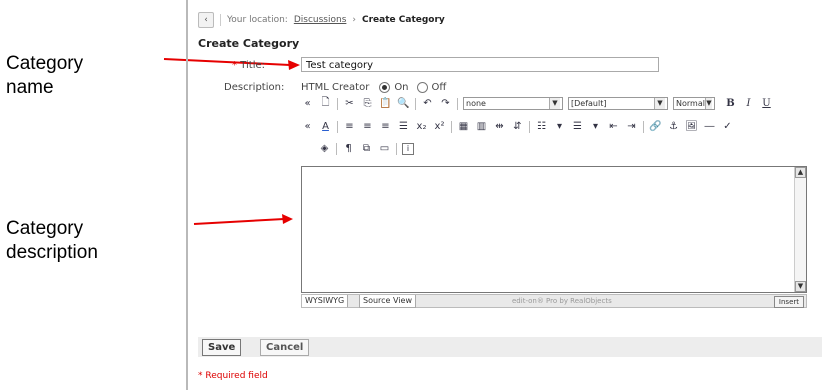 This screenshot has height=390, width=822. What do you see at coordinates (373, 87) in the screenshot?
I see `html-creator-toggle: HTML Creator On Off` at bounding box center [373, 87].